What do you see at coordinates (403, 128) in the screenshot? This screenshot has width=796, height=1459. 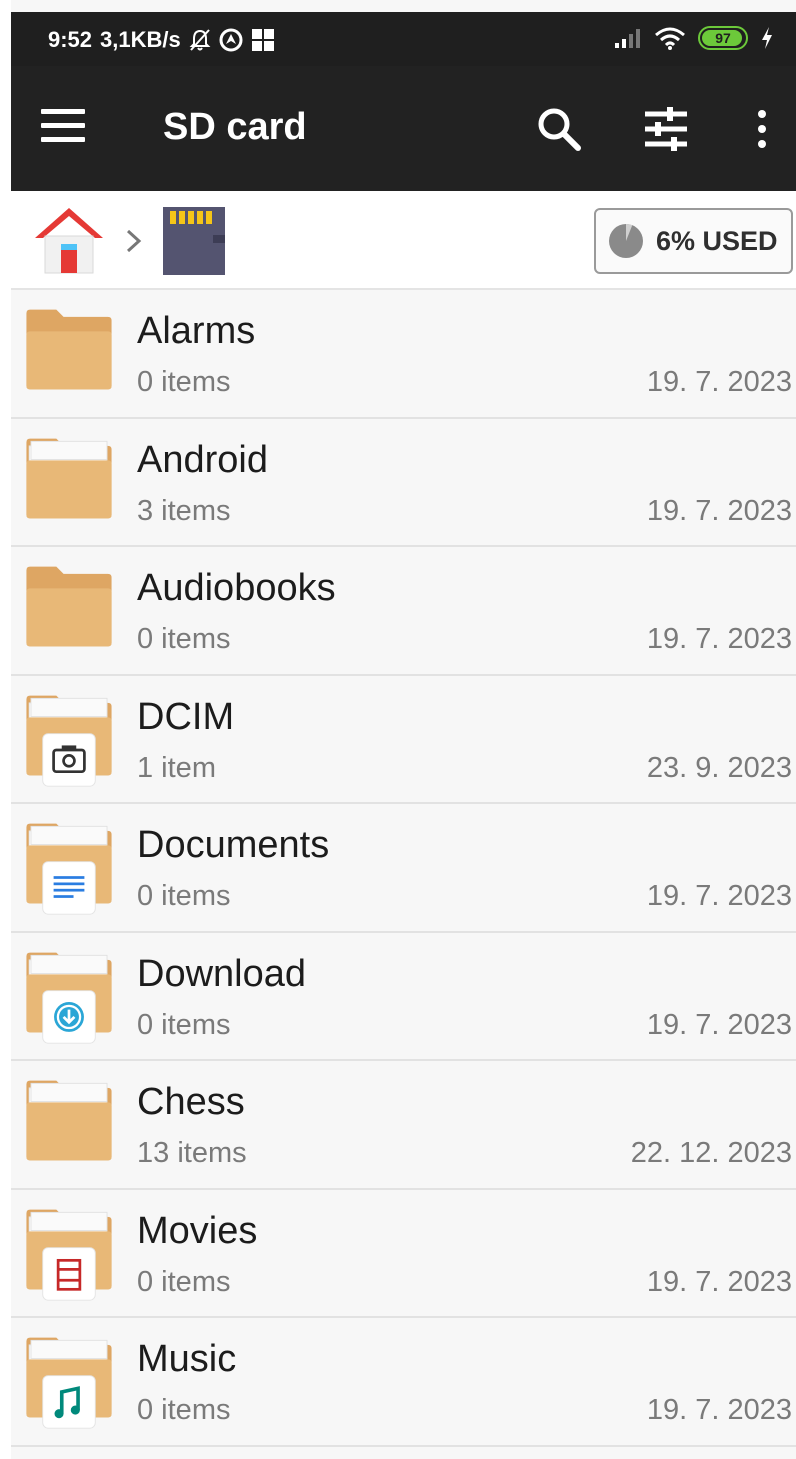 I see `app-bar: SD card` at bounding box center [403, 128].